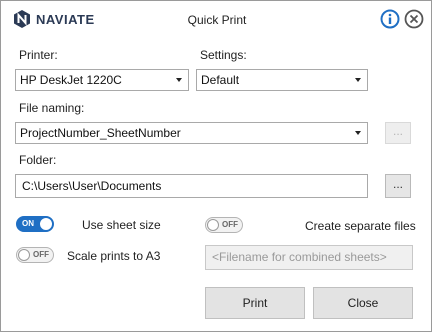  I want to click on file-naming-select: ProjectNumber_SheetNumber, so click(191, 133).